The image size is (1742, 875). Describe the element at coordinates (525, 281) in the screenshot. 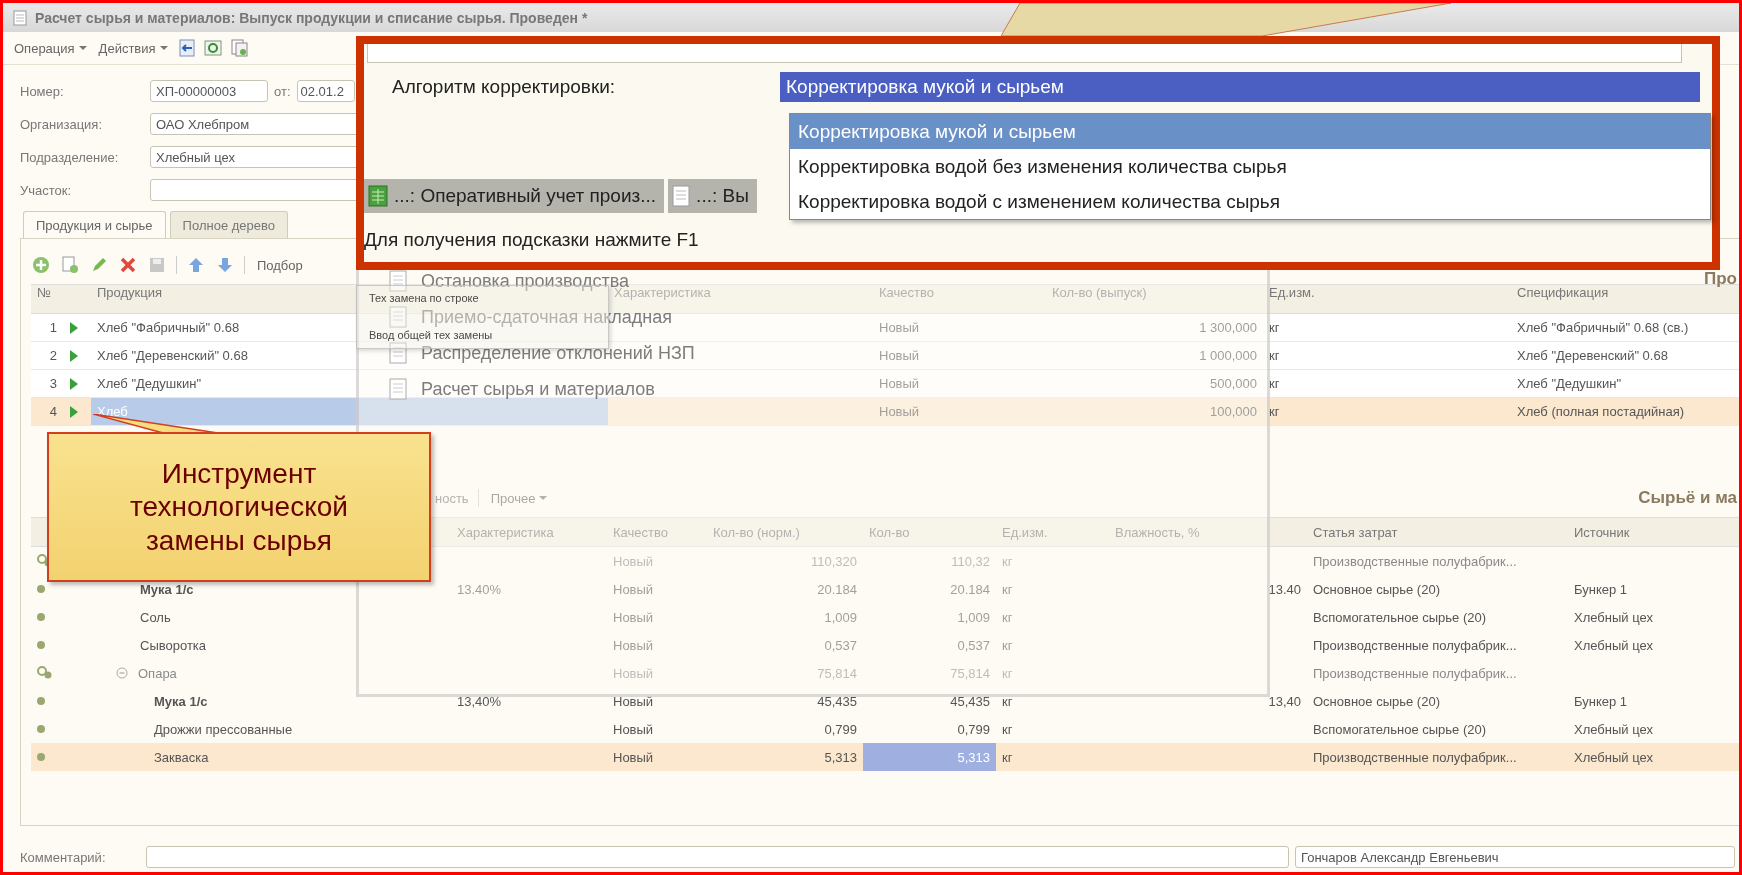

I see `journal-item: Остановка производства` at that location.